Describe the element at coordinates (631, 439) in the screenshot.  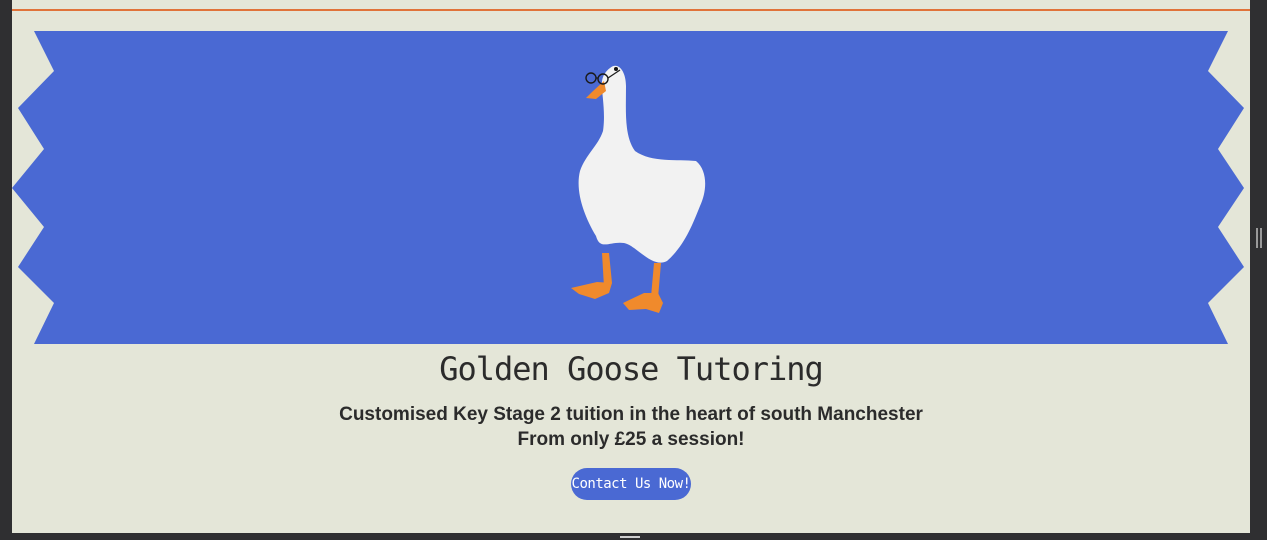
I see `tagline-line-2: From only £25 a session!` at that location.